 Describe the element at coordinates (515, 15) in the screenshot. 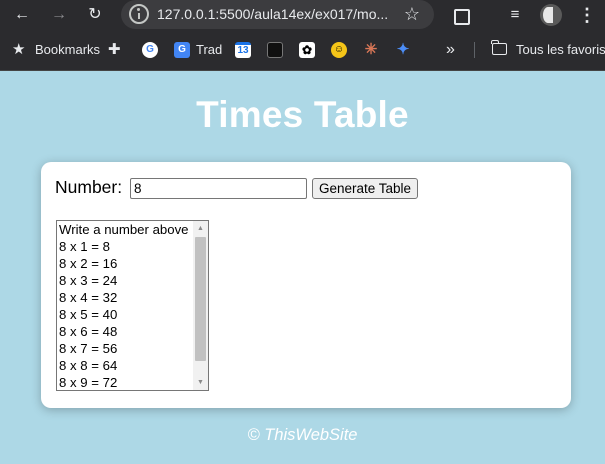

I see `media-icon: ≡` at that location.